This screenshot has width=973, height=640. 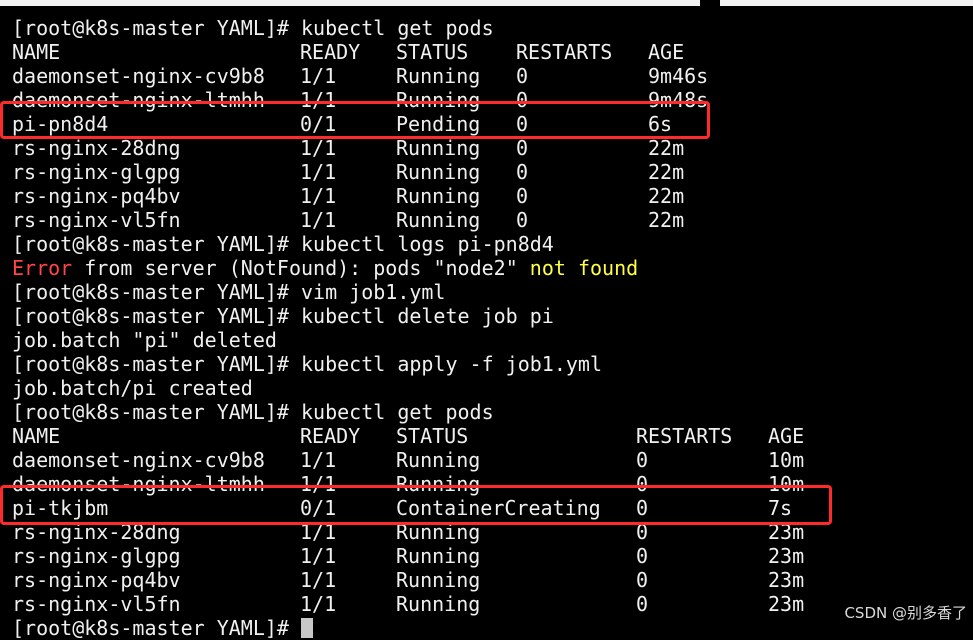 I want to click on command-output: job.batch/pi created, so click(x=132, y=388).